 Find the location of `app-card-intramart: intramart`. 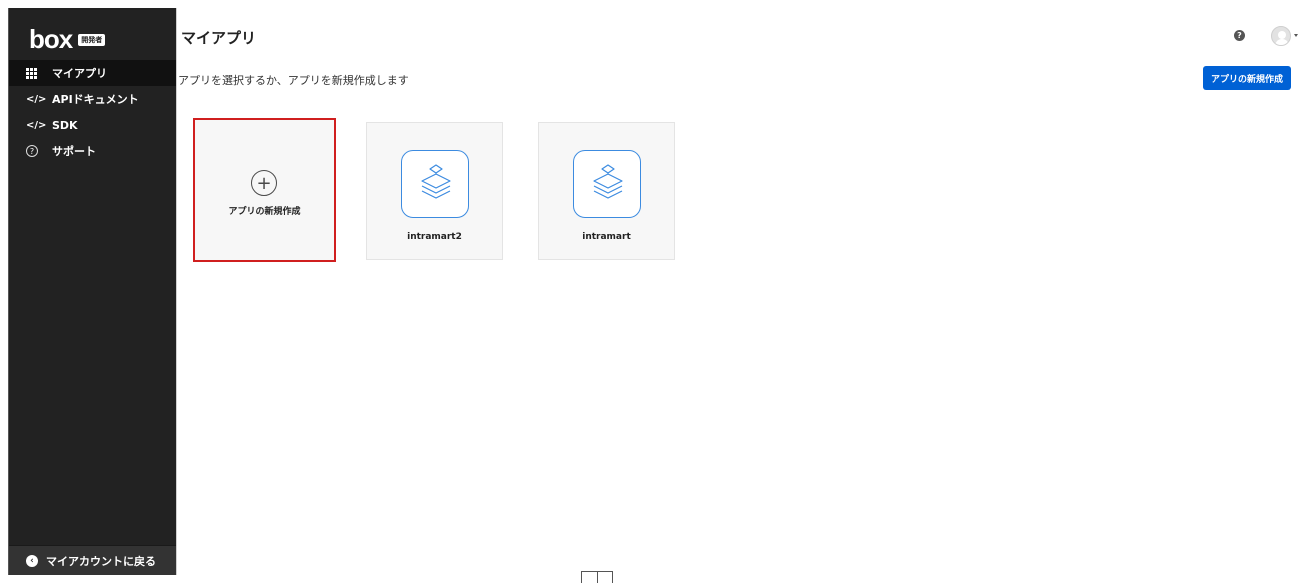

app-card-intramart: intramart is located at coordinates (606, 191).